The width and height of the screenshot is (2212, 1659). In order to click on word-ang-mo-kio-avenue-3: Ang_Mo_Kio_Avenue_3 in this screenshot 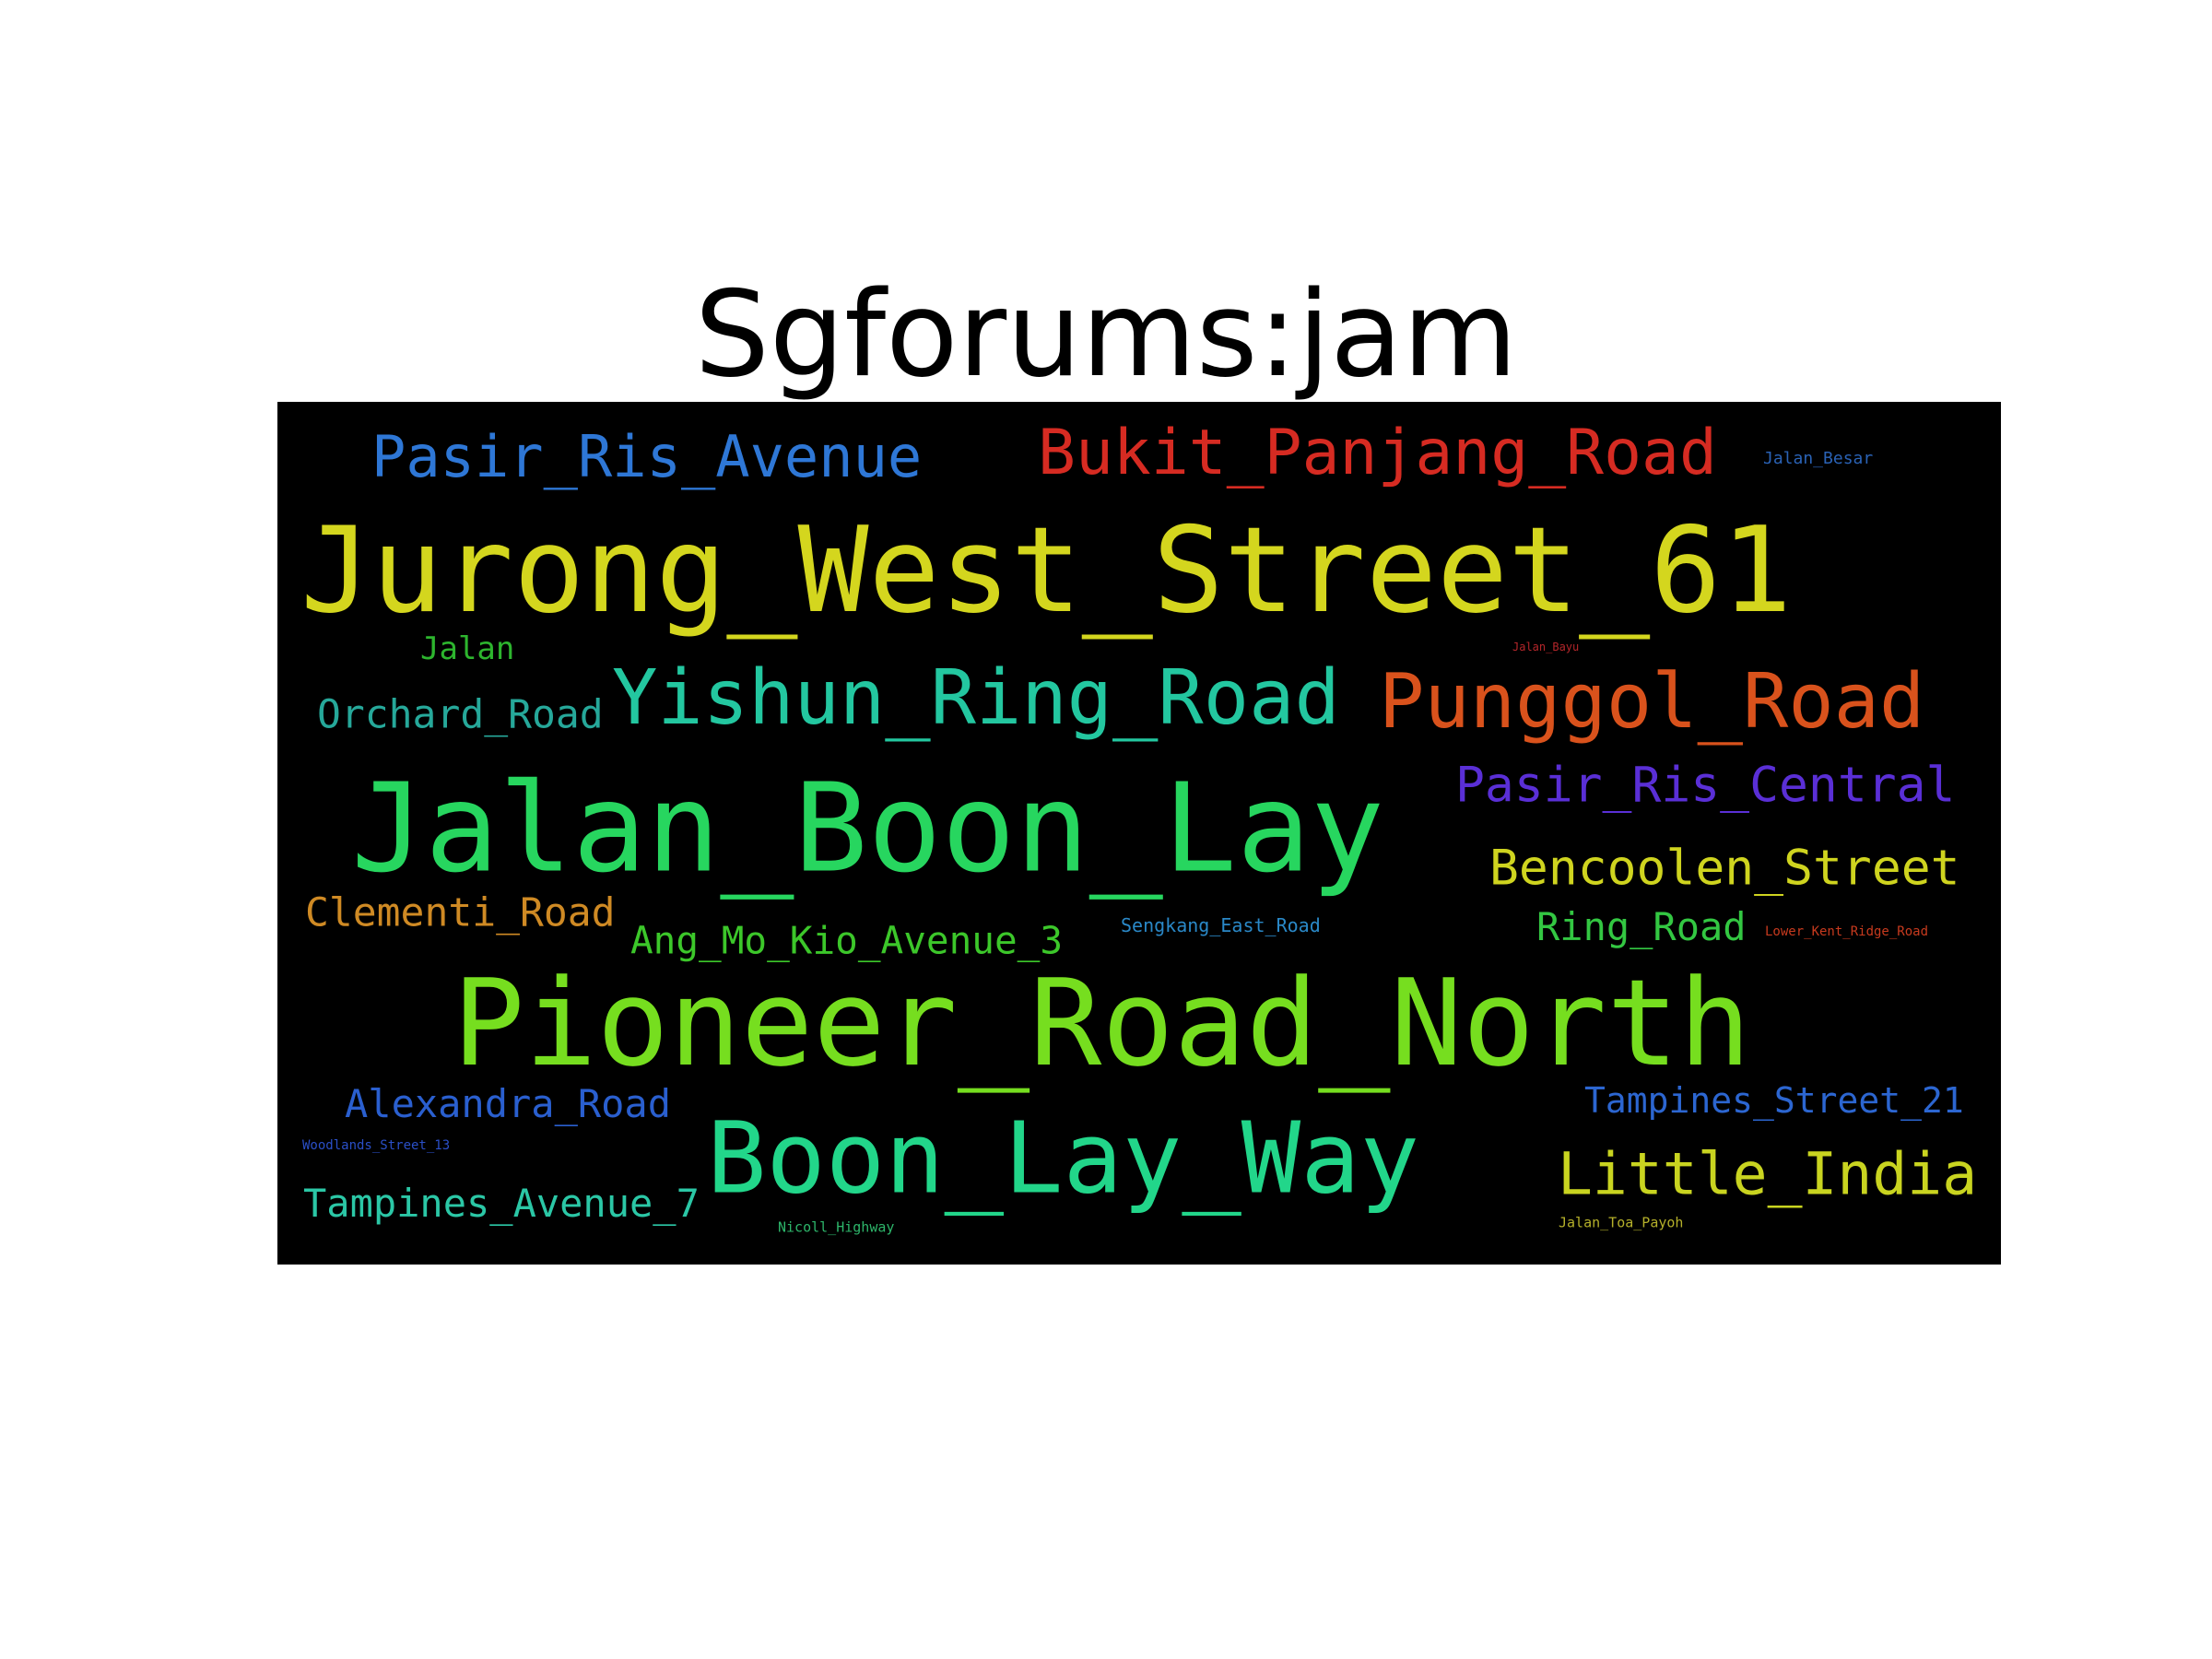, I will do `click(846, 940)`.